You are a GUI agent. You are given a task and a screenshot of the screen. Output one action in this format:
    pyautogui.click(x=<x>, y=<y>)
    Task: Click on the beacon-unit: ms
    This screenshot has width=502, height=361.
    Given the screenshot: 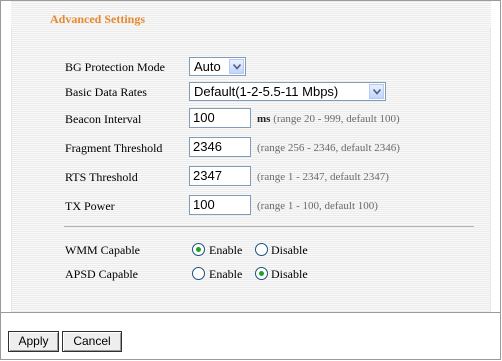 What is the action you would take?
    pyautogui.click(x=264, y=119)
    